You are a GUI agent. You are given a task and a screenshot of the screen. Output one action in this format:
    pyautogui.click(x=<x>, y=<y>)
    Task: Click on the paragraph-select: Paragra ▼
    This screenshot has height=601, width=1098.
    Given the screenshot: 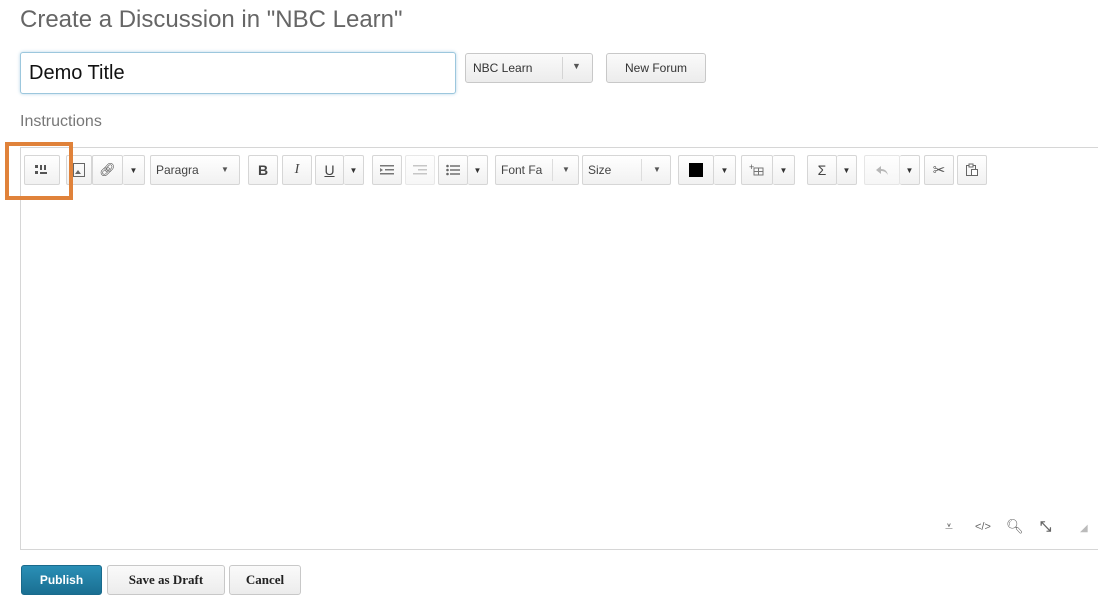 What is the action you would take?
    pyautogui.click(x=195, y=170)
    